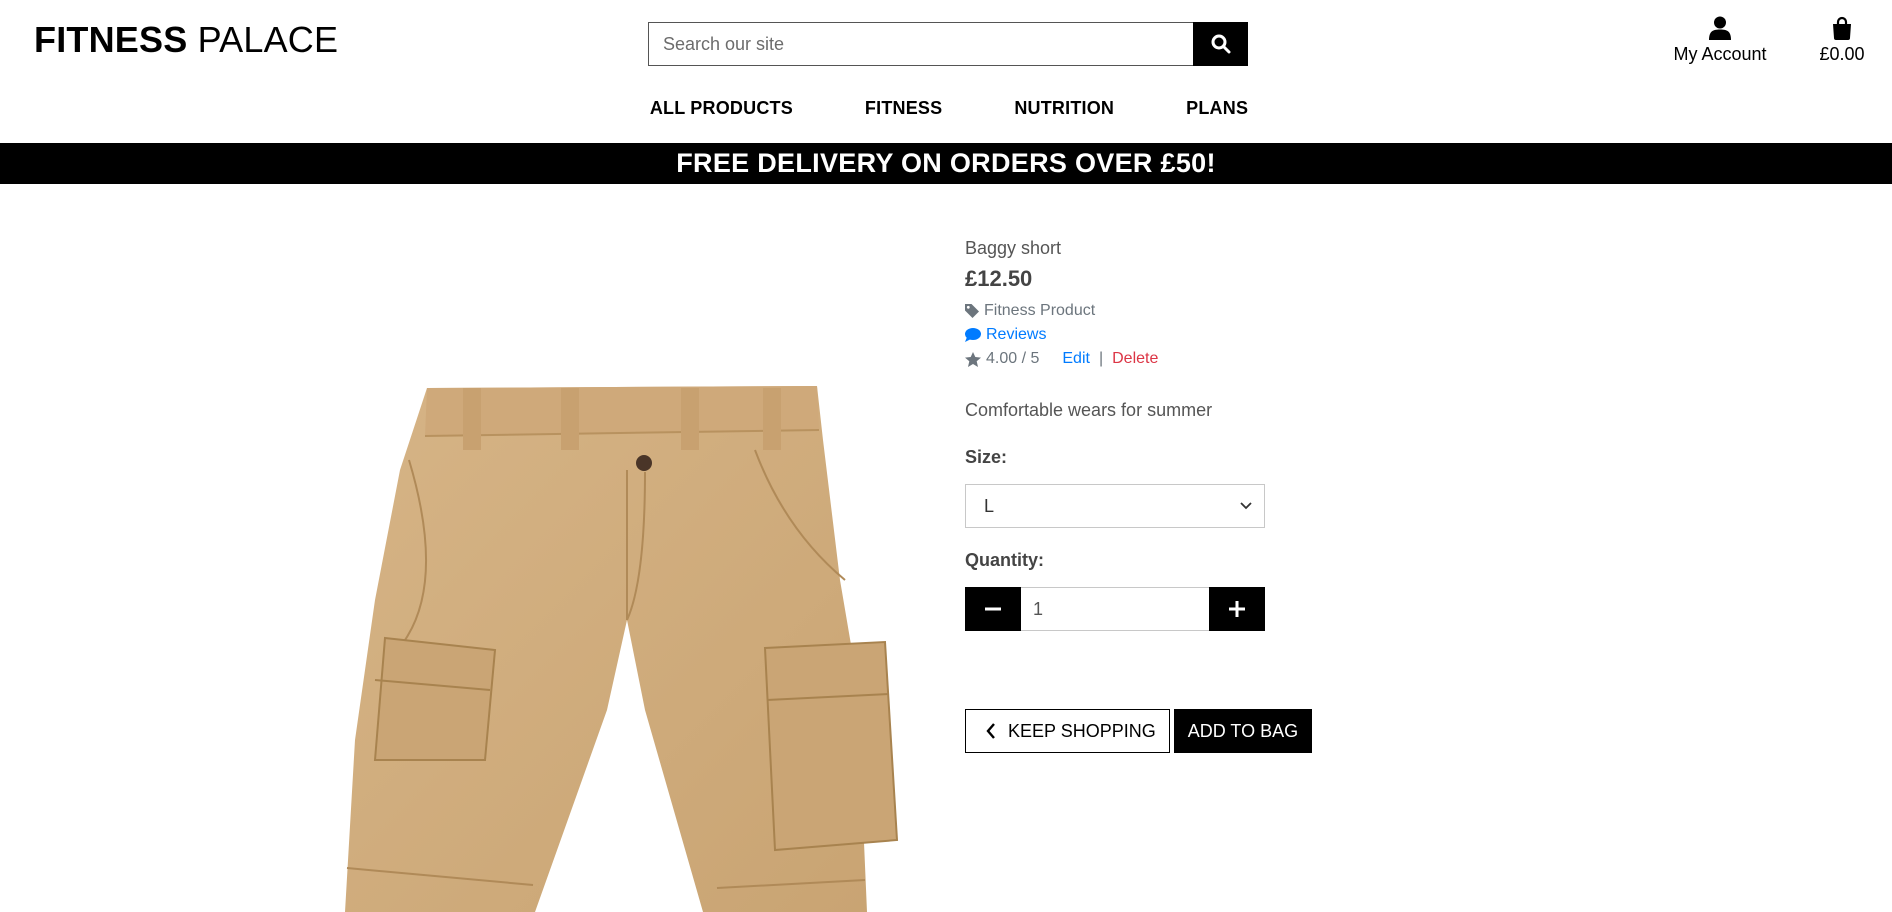 The height and width of the screenshot is (912, 1892). Describe the element at coordinates (1115, 506) in the screenshot. I see `size-select: L` at that location.